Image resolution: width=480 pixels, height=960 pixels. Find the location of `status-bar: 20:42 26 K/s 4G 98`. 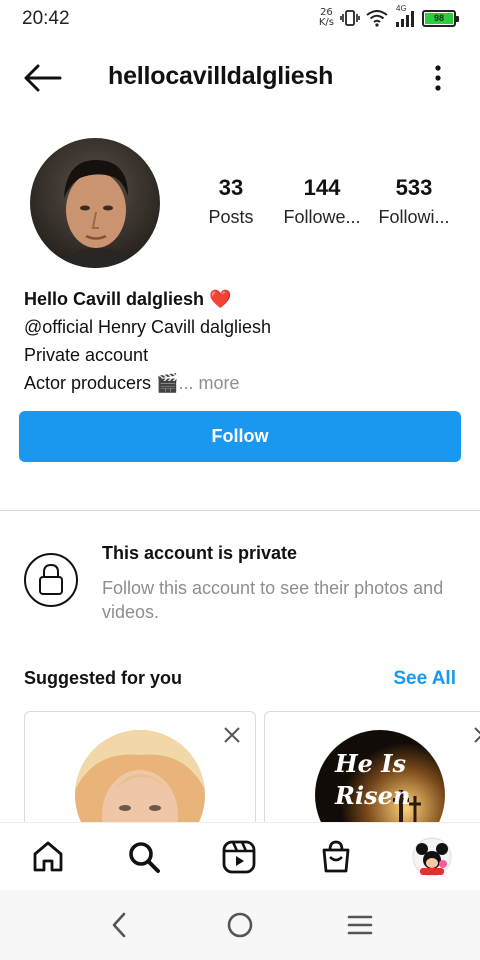

status-bar: 20:42 26 K/s 4G 98 is located at coordinates (240, 18).